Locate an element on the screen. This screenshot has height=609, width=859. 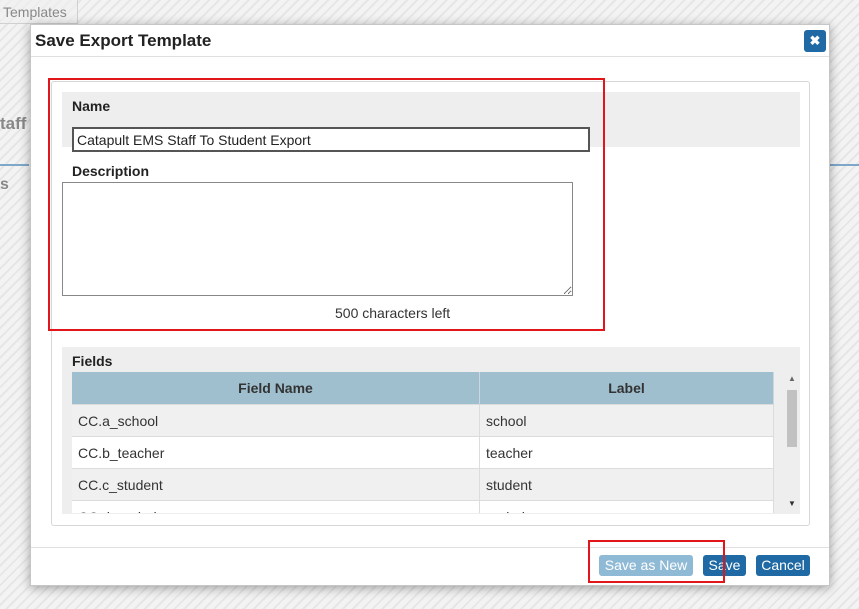
dialog-title: Save Export Template is located at coordinates (123, 40).